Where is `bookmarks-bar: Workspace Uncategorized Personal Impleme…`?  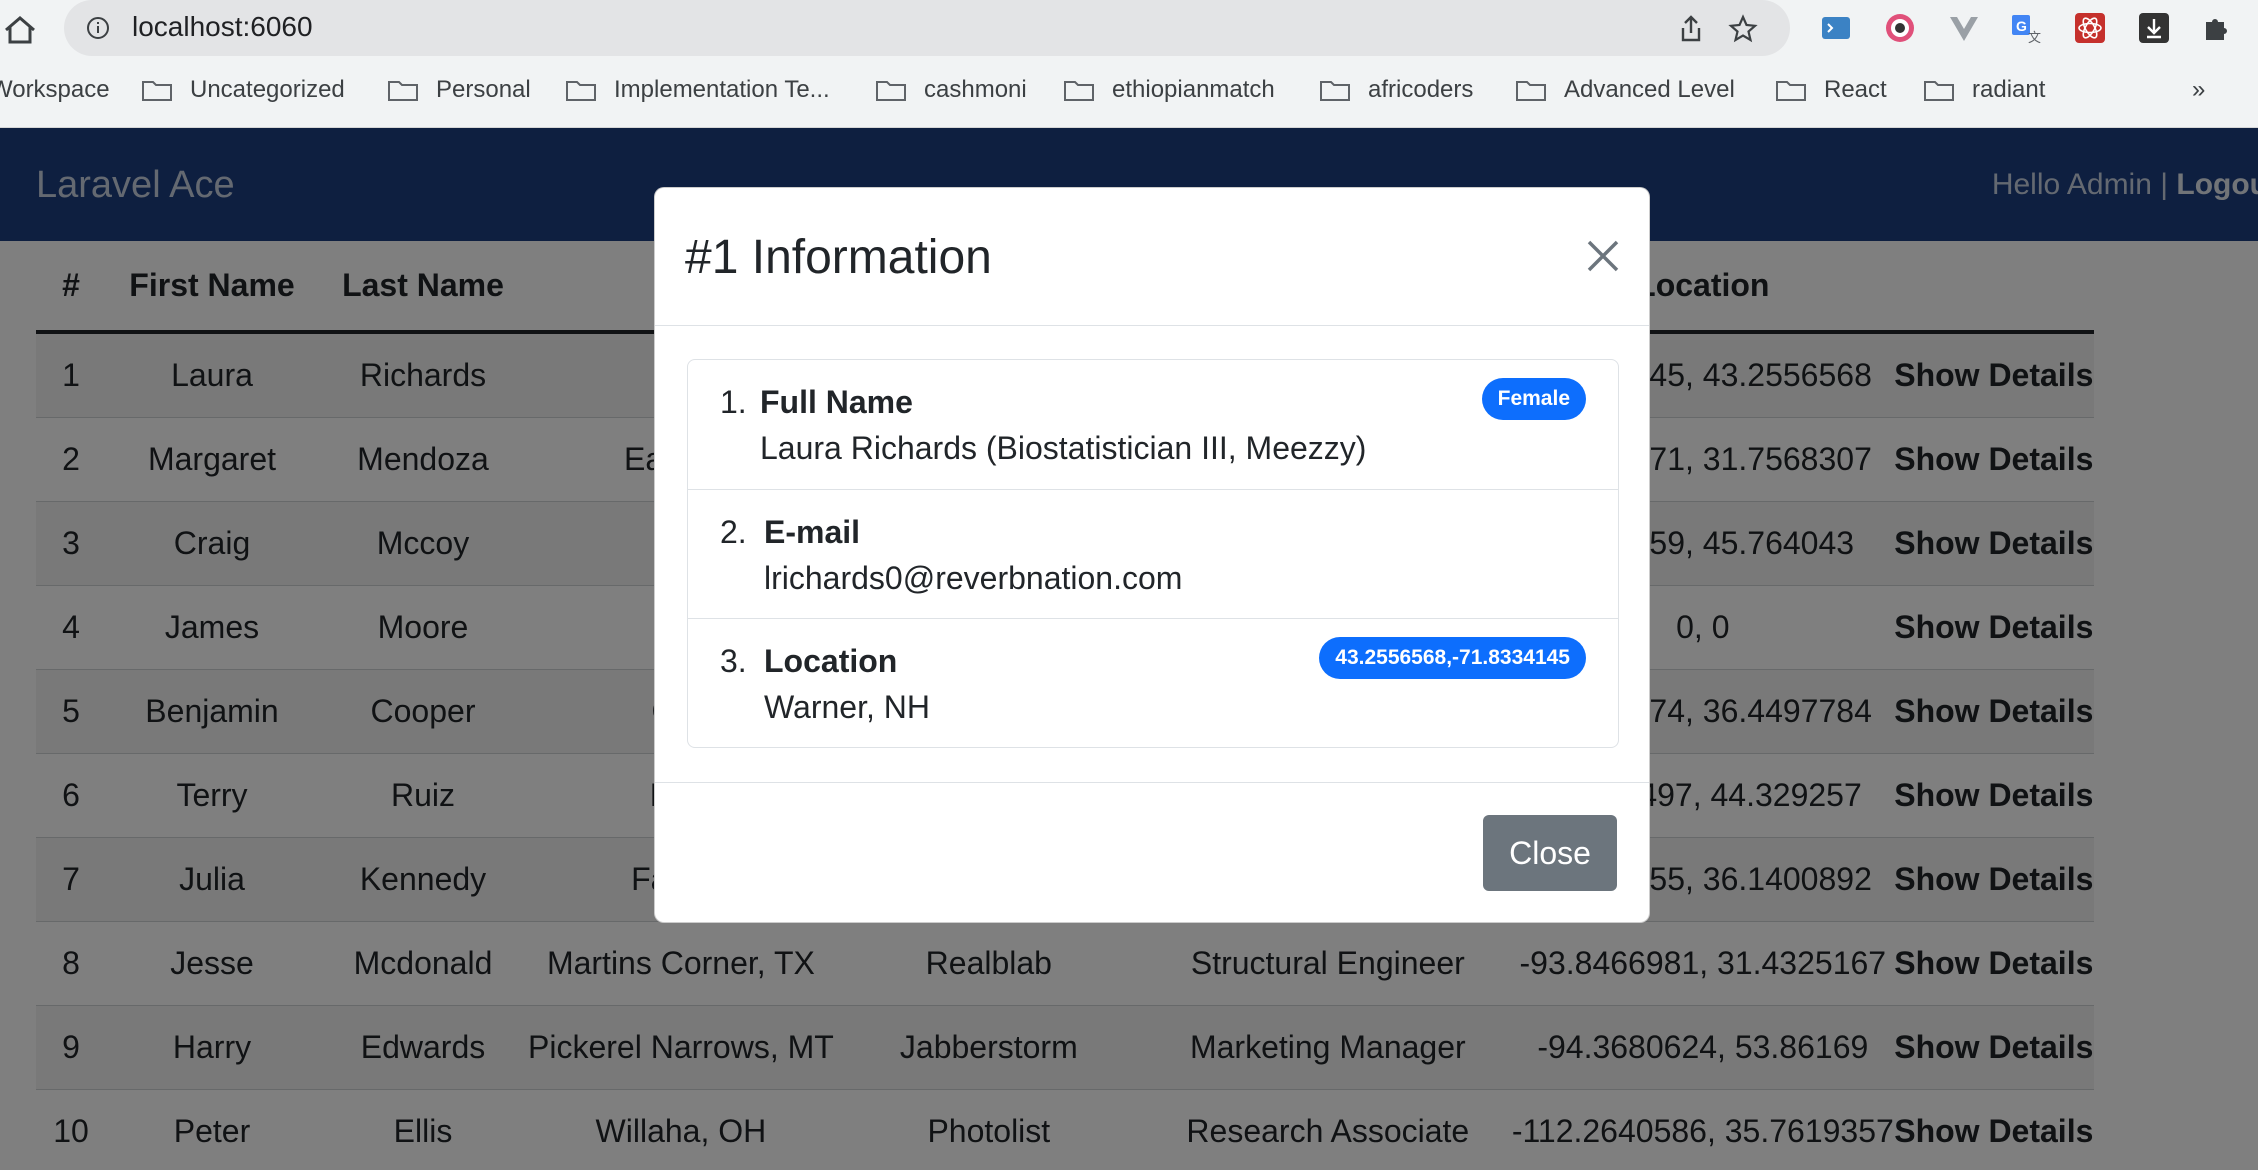
bookmarks-bar: Workspace Uncategorized Personal Impleme… is located at coordinates (1129, 90).